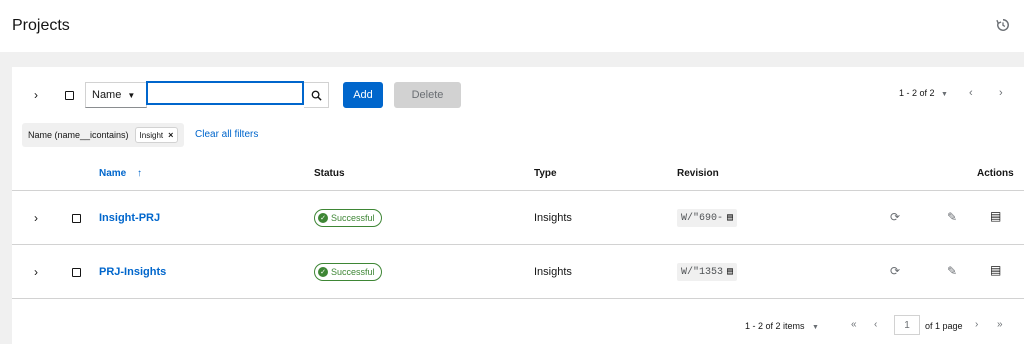 This screenshot has width=1024, height=344. Describe the element at coordinates (427, 95) in the screenshot. I see `delete-button: Delete` at that location.